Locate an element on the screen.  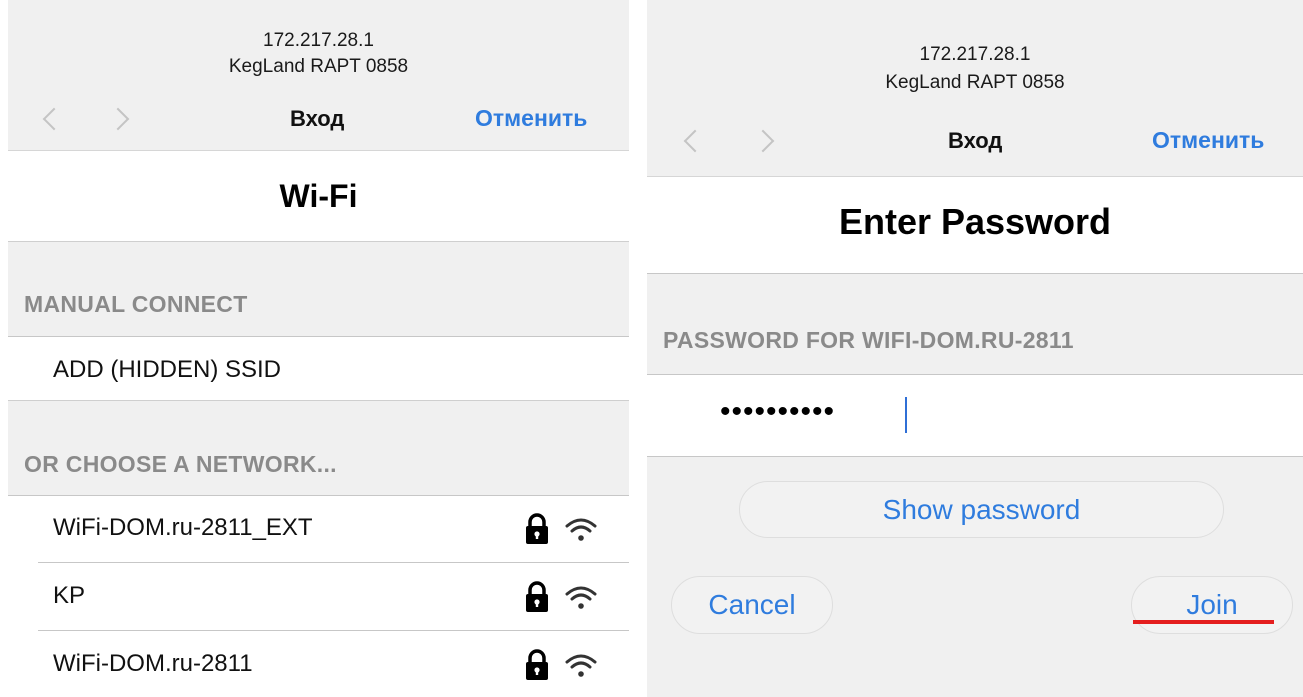
password-section-header: PASSWORD FOR WIFI-DOM.RU-2811 is located at coordinates (868, 340).